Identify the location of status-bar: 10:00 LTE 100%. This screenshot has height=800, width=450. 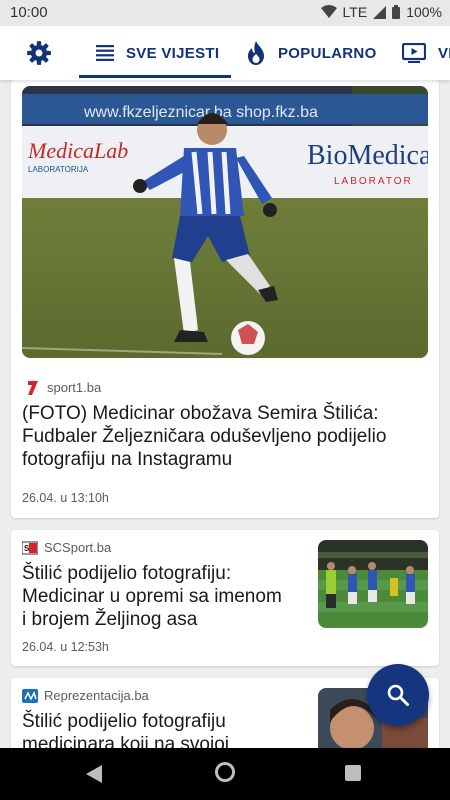
(225, 13).